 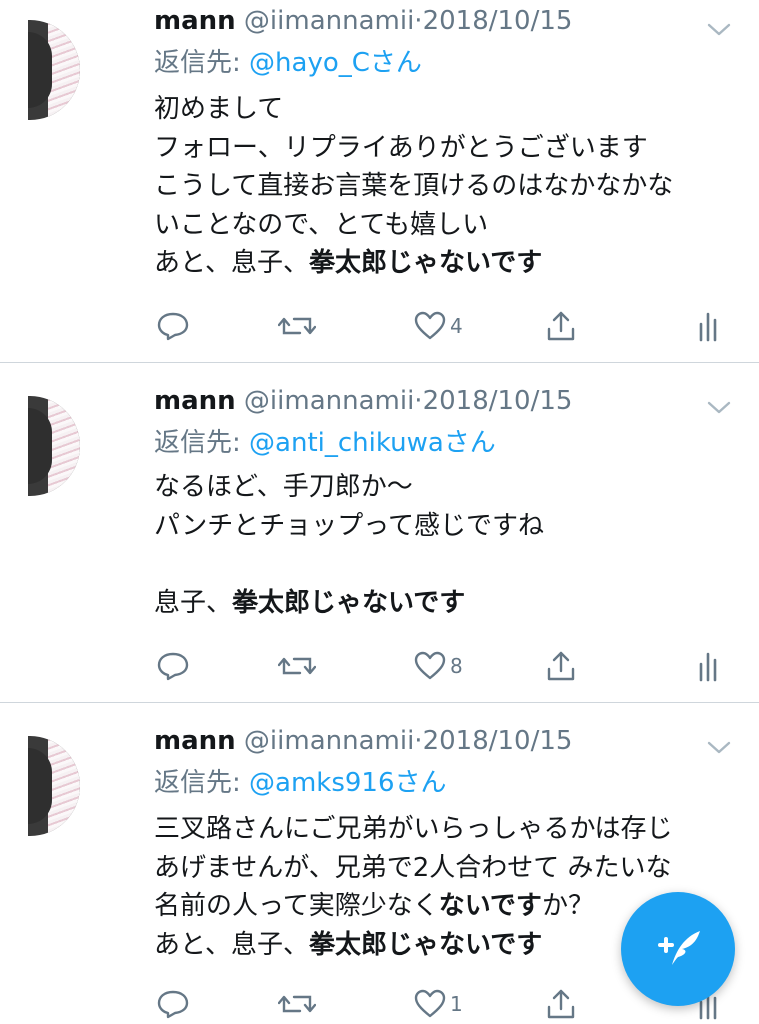 What do you see at coordinates (296, 906) in the screenshot?
I see `text-run: 名前の人って実際少なく` at bounding box center [296, 906].